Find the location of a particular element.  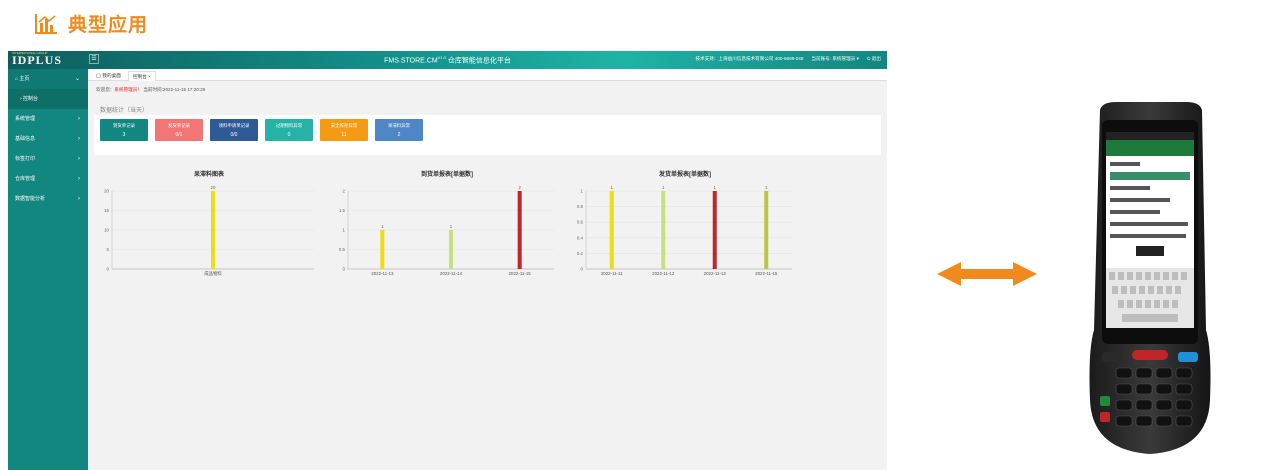

sidebar-item: 标签打印 › is located at coordinates (48, 159).